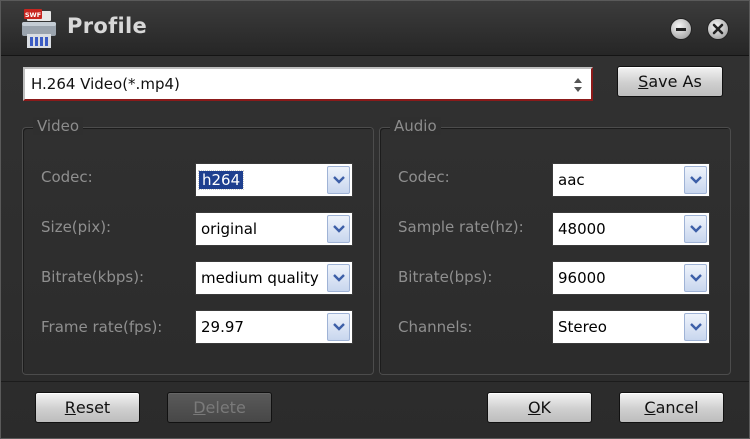 The width and height of the screenshot is (750, 439). What do you see at coordinates (274, 229) in the screenshot?
I see `video-size-select: original` at bounding box center [274, 229].